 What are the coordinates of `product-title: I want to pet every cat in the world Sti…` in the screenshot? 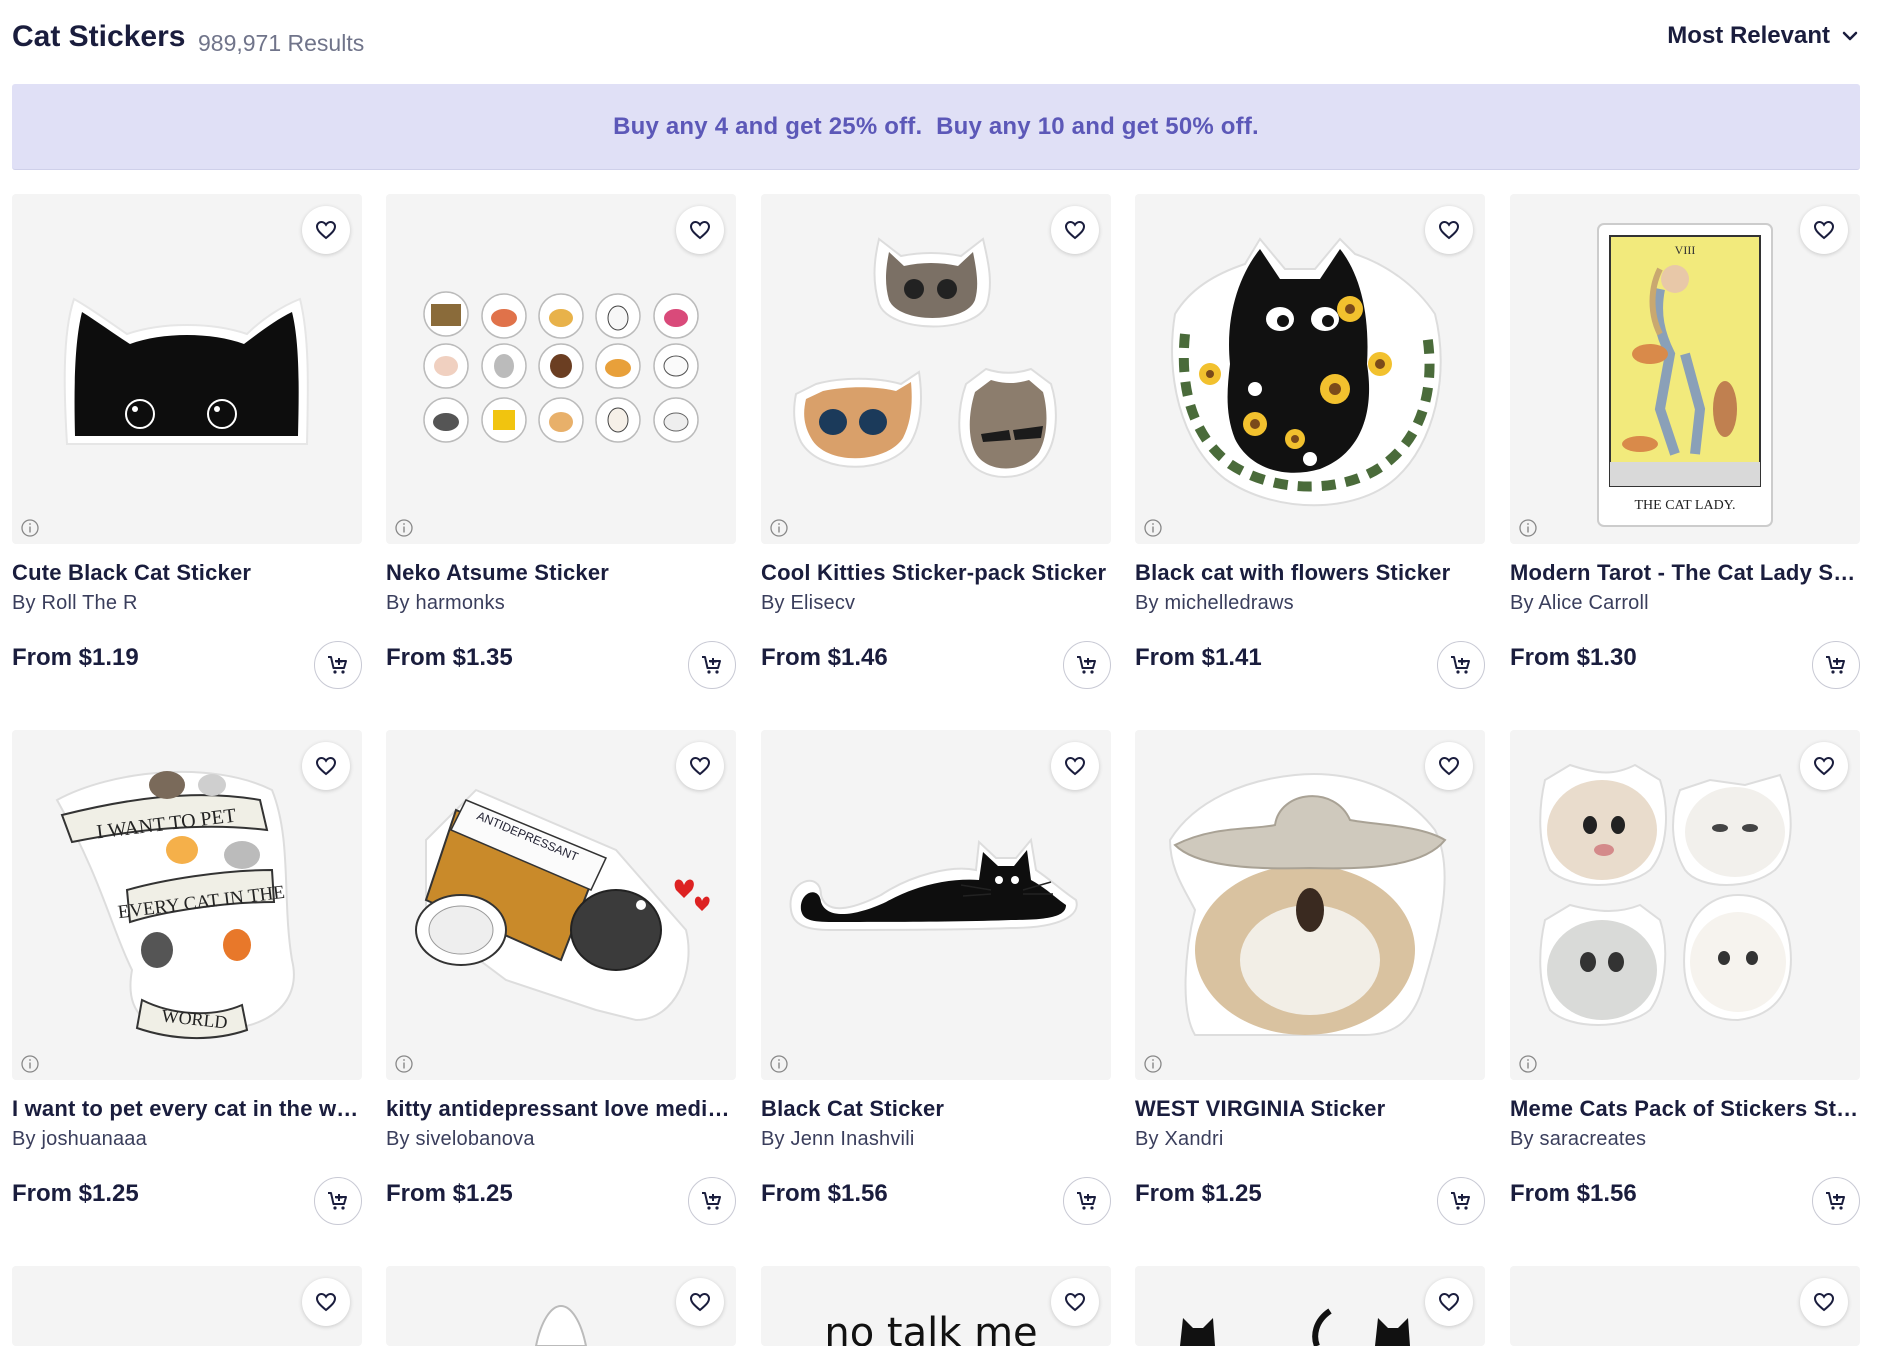 It's located at (187, 1109).